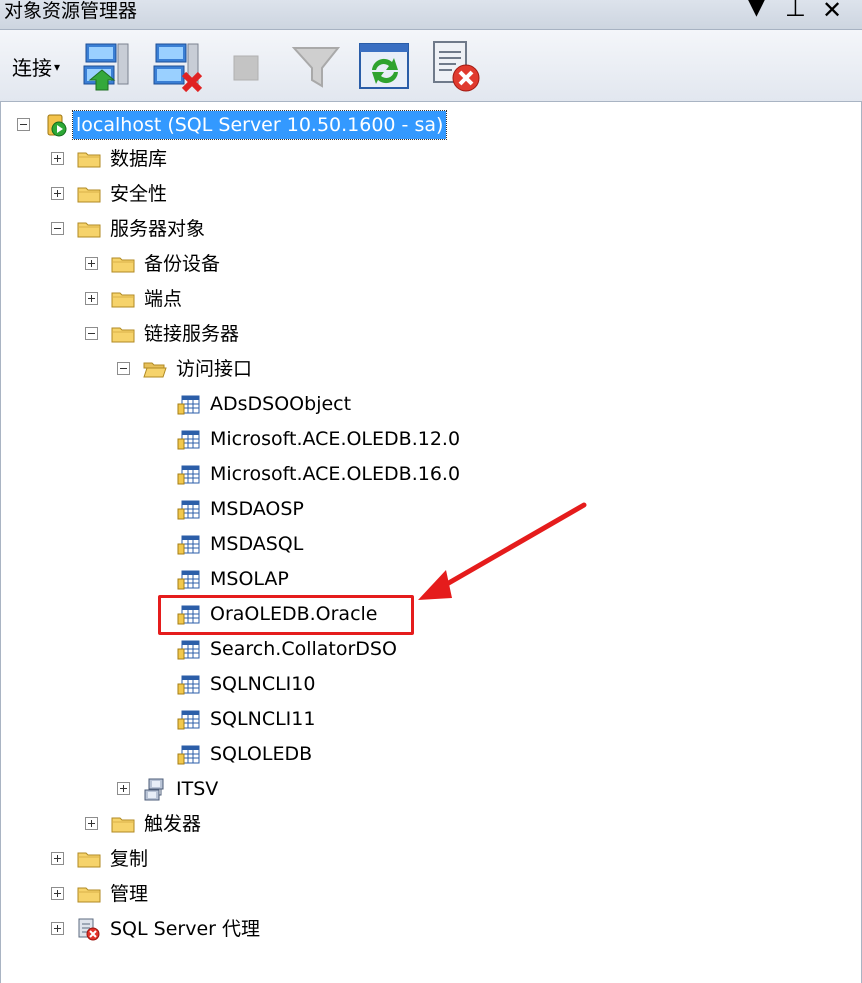 The image size is (862, 983). Describe the element at coordinates (155, 789) in the screenshot. I see `linked-server-icon` at that location.